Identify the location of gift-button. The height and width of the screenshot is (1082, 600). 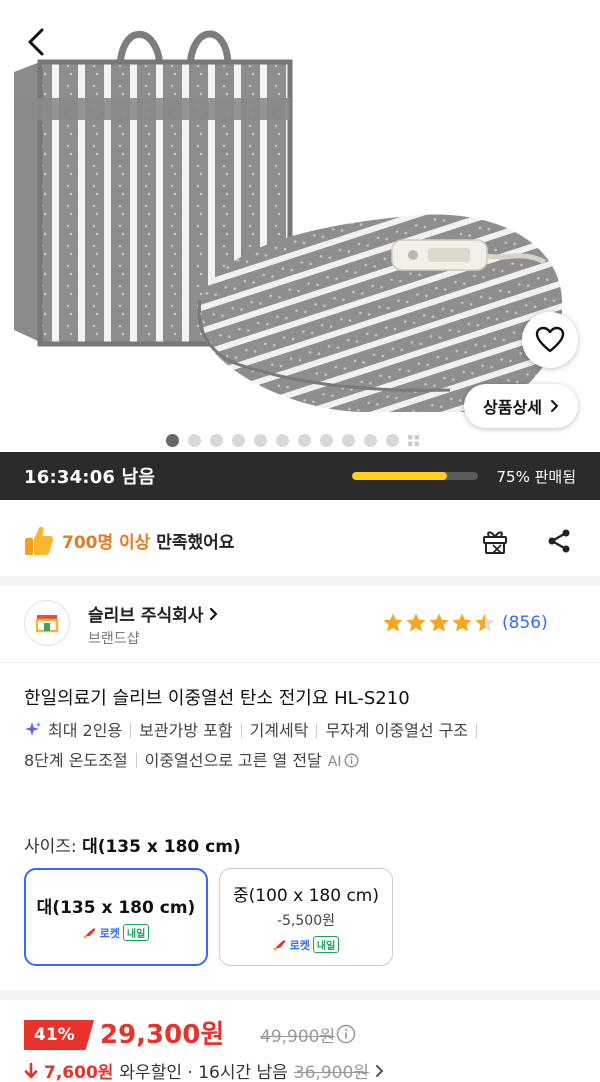
(495, 541).